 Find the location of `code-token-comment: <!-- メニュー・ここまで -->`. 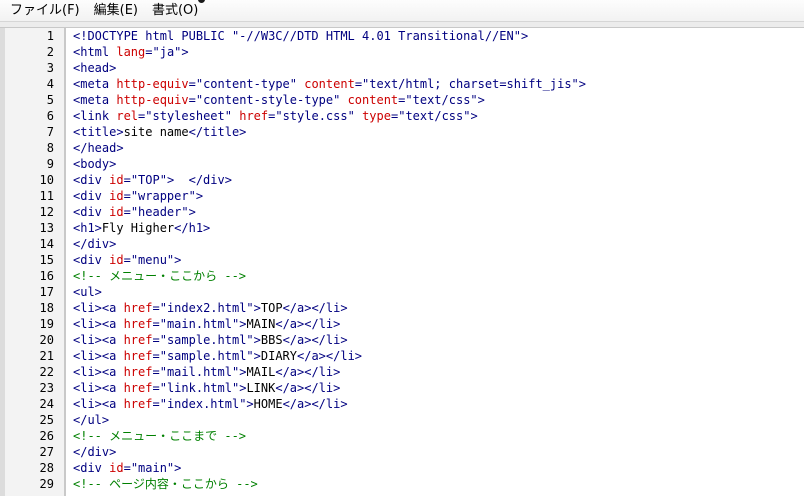

code-token-comment: <!-- メニュー・ここまで --> is located at coordinates (160, 436).